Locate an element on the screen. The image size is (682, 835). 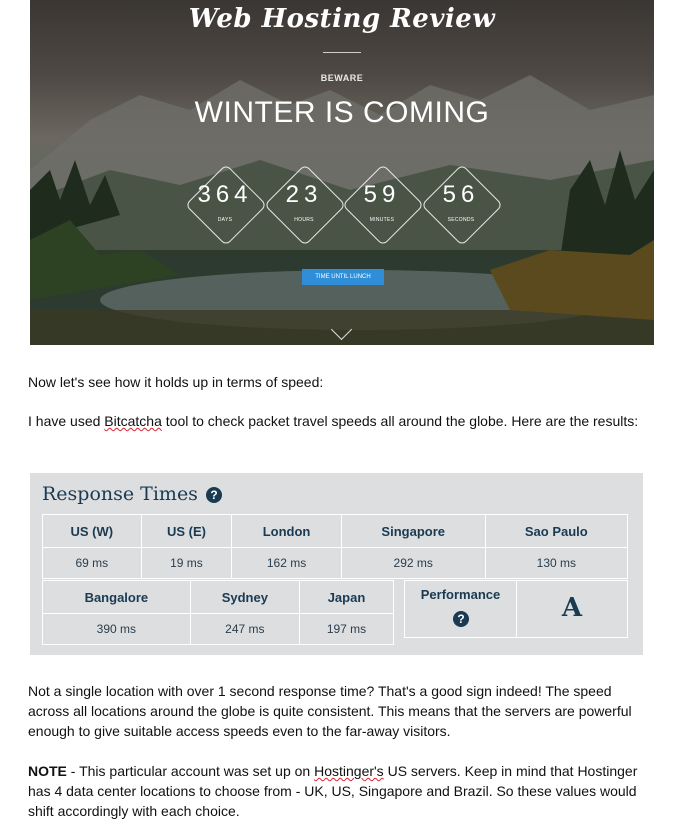
time-sao-paulo: 130 ms is located at coordinates (556, 563).